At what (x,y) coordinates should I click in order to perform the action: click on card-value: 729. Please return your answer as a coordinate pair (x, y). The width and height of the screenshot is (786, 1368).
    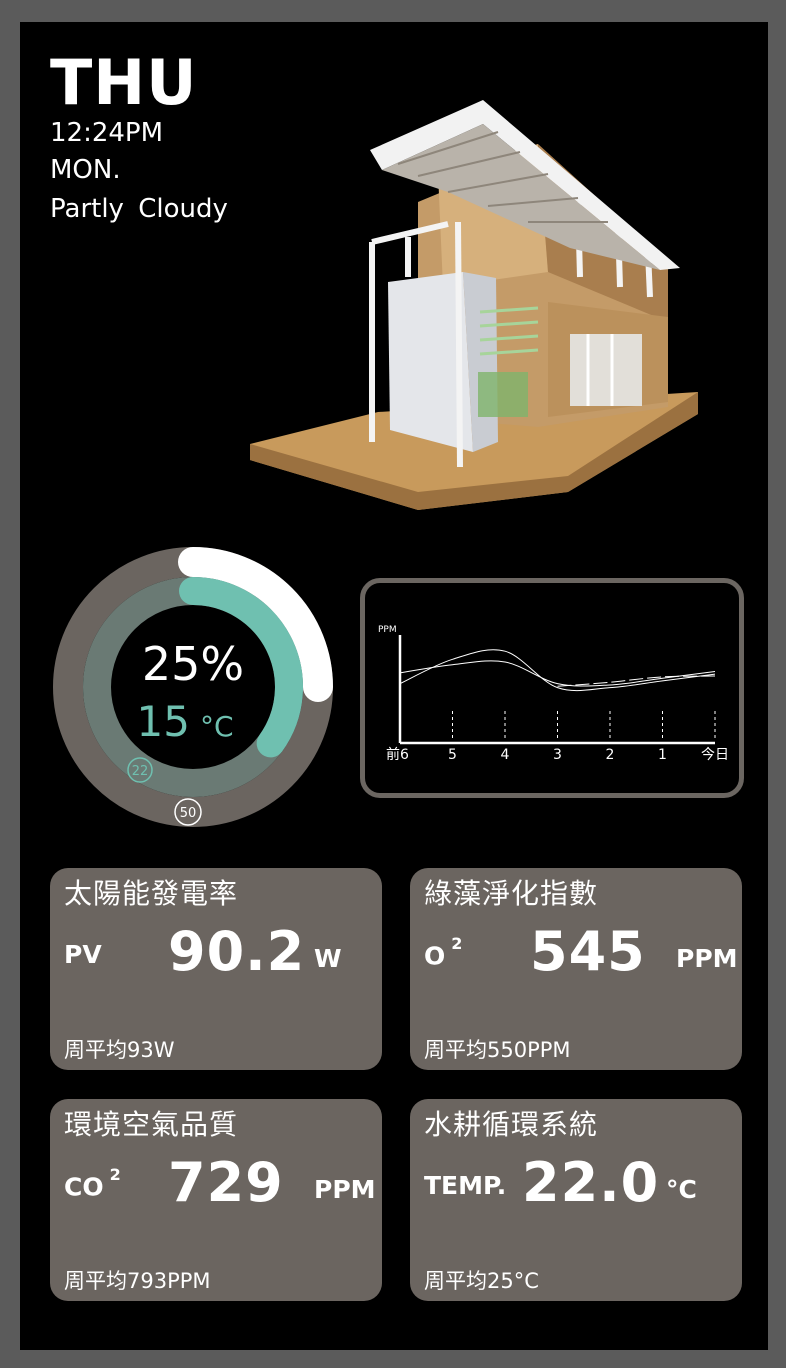
    Looking at the image, I should click on (226, 1182).